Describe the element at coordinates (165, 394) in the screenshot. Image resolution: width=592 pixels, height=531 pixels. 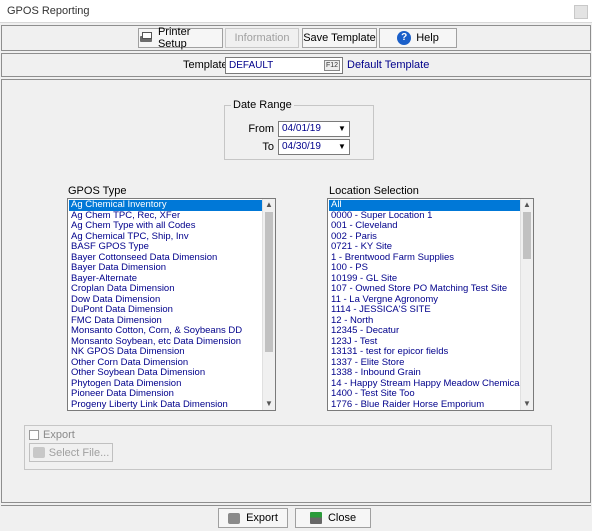
I see `list-item: Pioneer Data Dimension` at that location.